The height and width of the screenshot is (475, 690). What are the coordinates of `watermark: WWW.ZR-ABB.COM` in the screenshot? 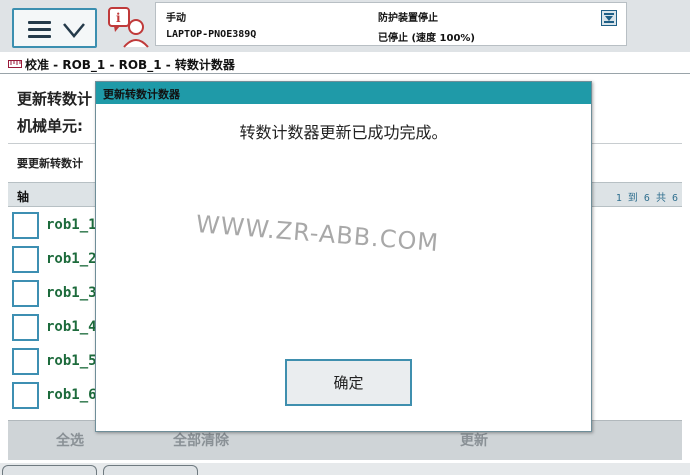 It's located at (317, 234).